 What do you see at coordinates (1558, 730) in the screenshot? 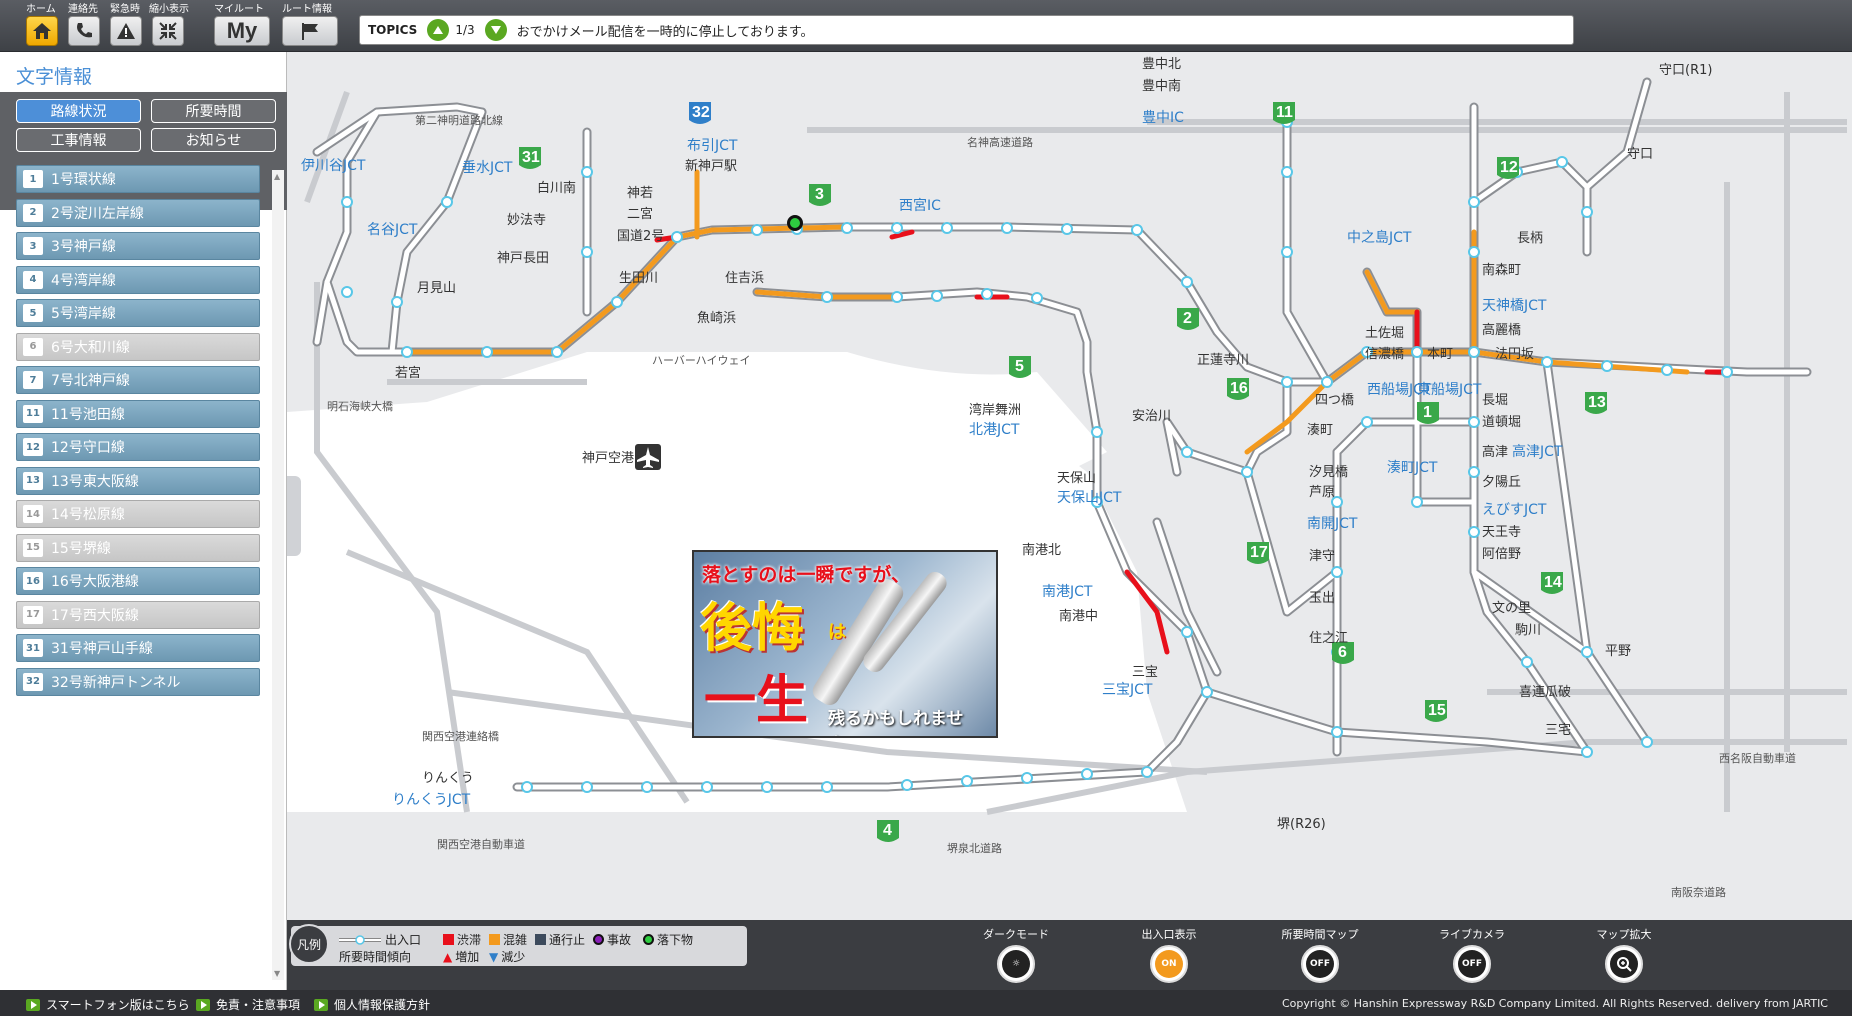
I see `station-label: 三宅` at bounding box center [1558, 730].